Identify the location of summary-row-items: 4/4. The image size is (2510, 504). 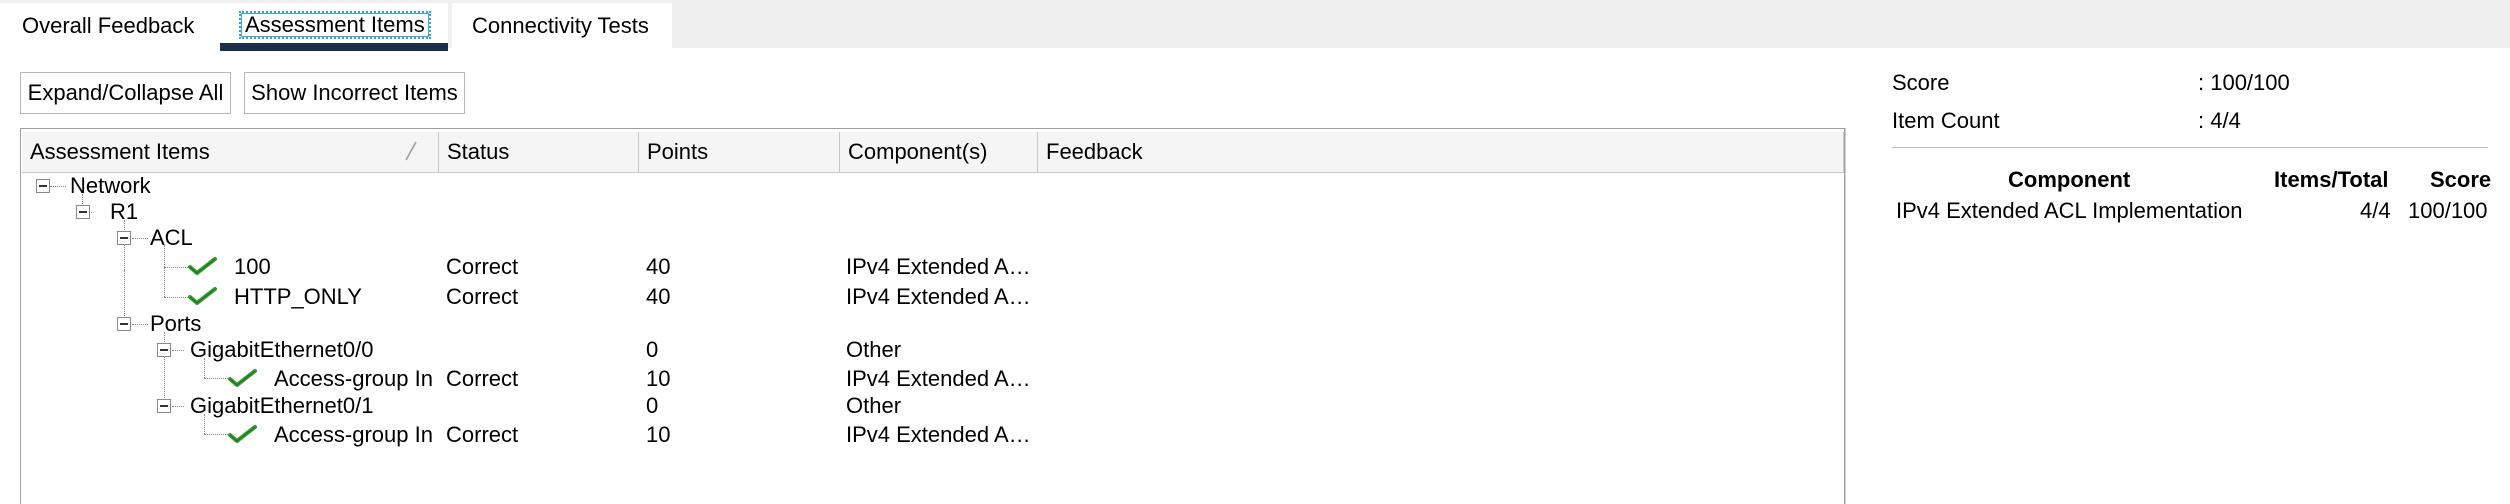
(2375, 210).